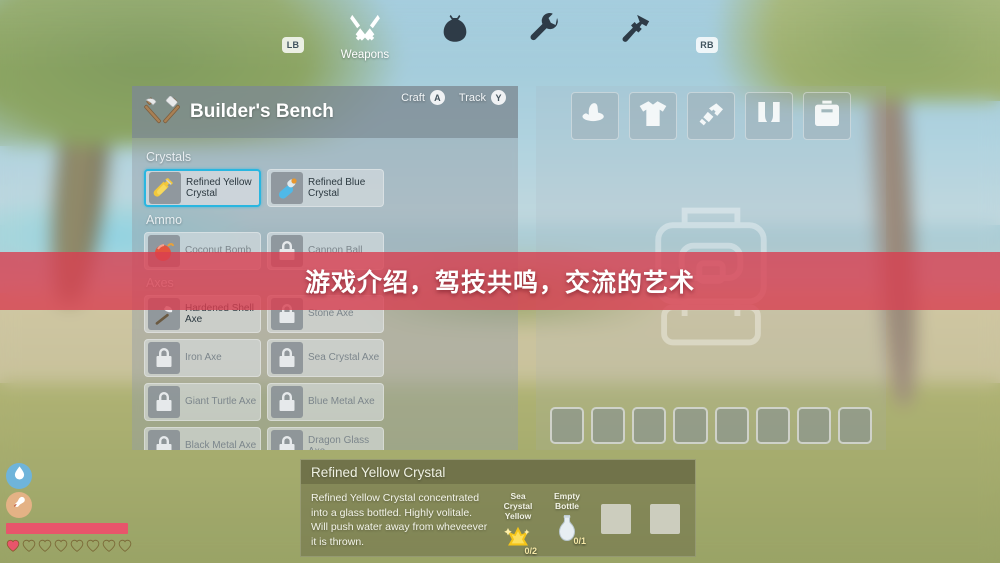 This screenshot has height=563, width=1000. Describe the element at coordinates (579, 541) in the screenshot. I see `ingredient-quantity: 0/1` at that location.